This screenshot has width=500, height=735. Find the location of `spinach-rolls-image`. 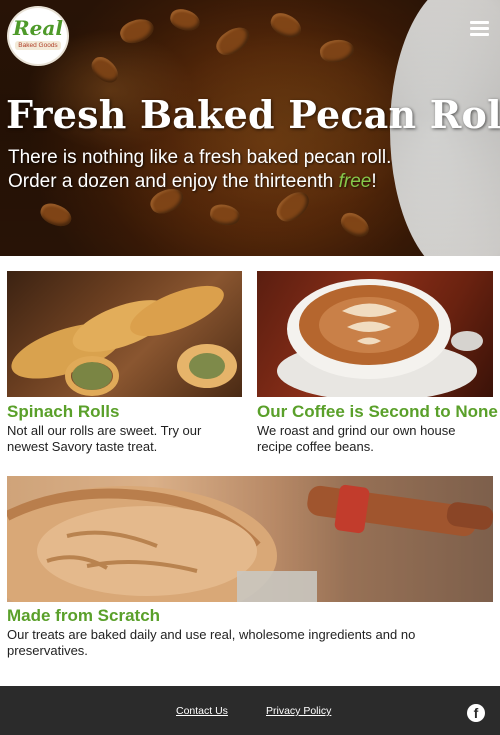

spinach-rolls-image is located at coordinates (124, 334).